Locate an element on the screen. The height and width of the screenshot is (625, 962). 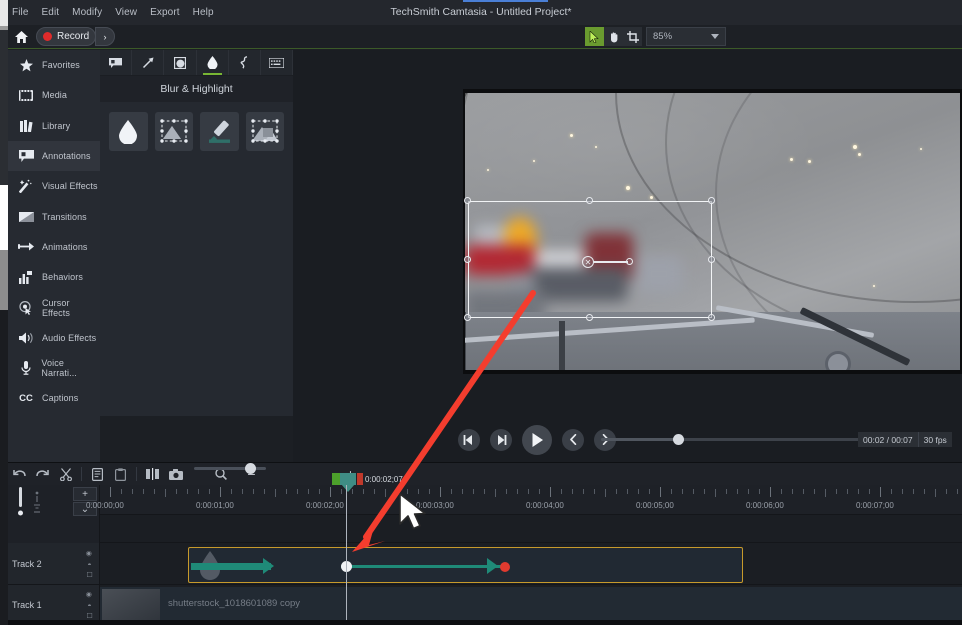
cut-button is located at coordinates (65, 474).